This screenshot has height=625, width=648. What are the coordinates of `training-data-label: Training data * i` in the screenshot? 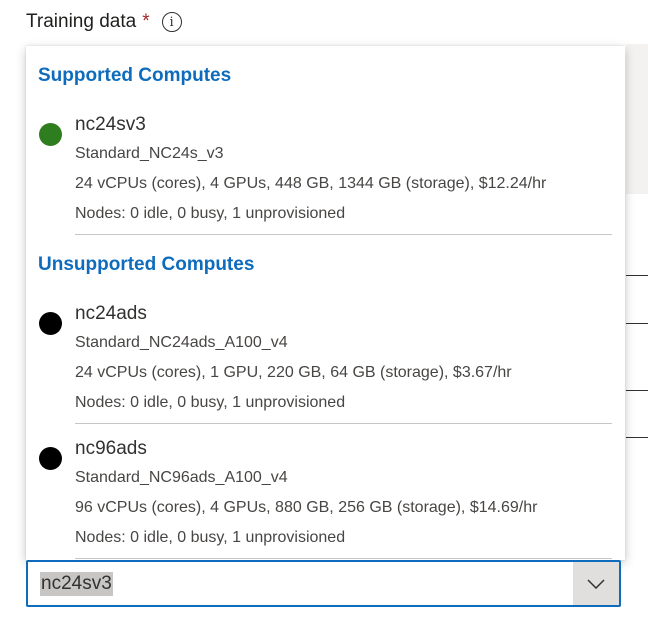 It's located at (104, 22).